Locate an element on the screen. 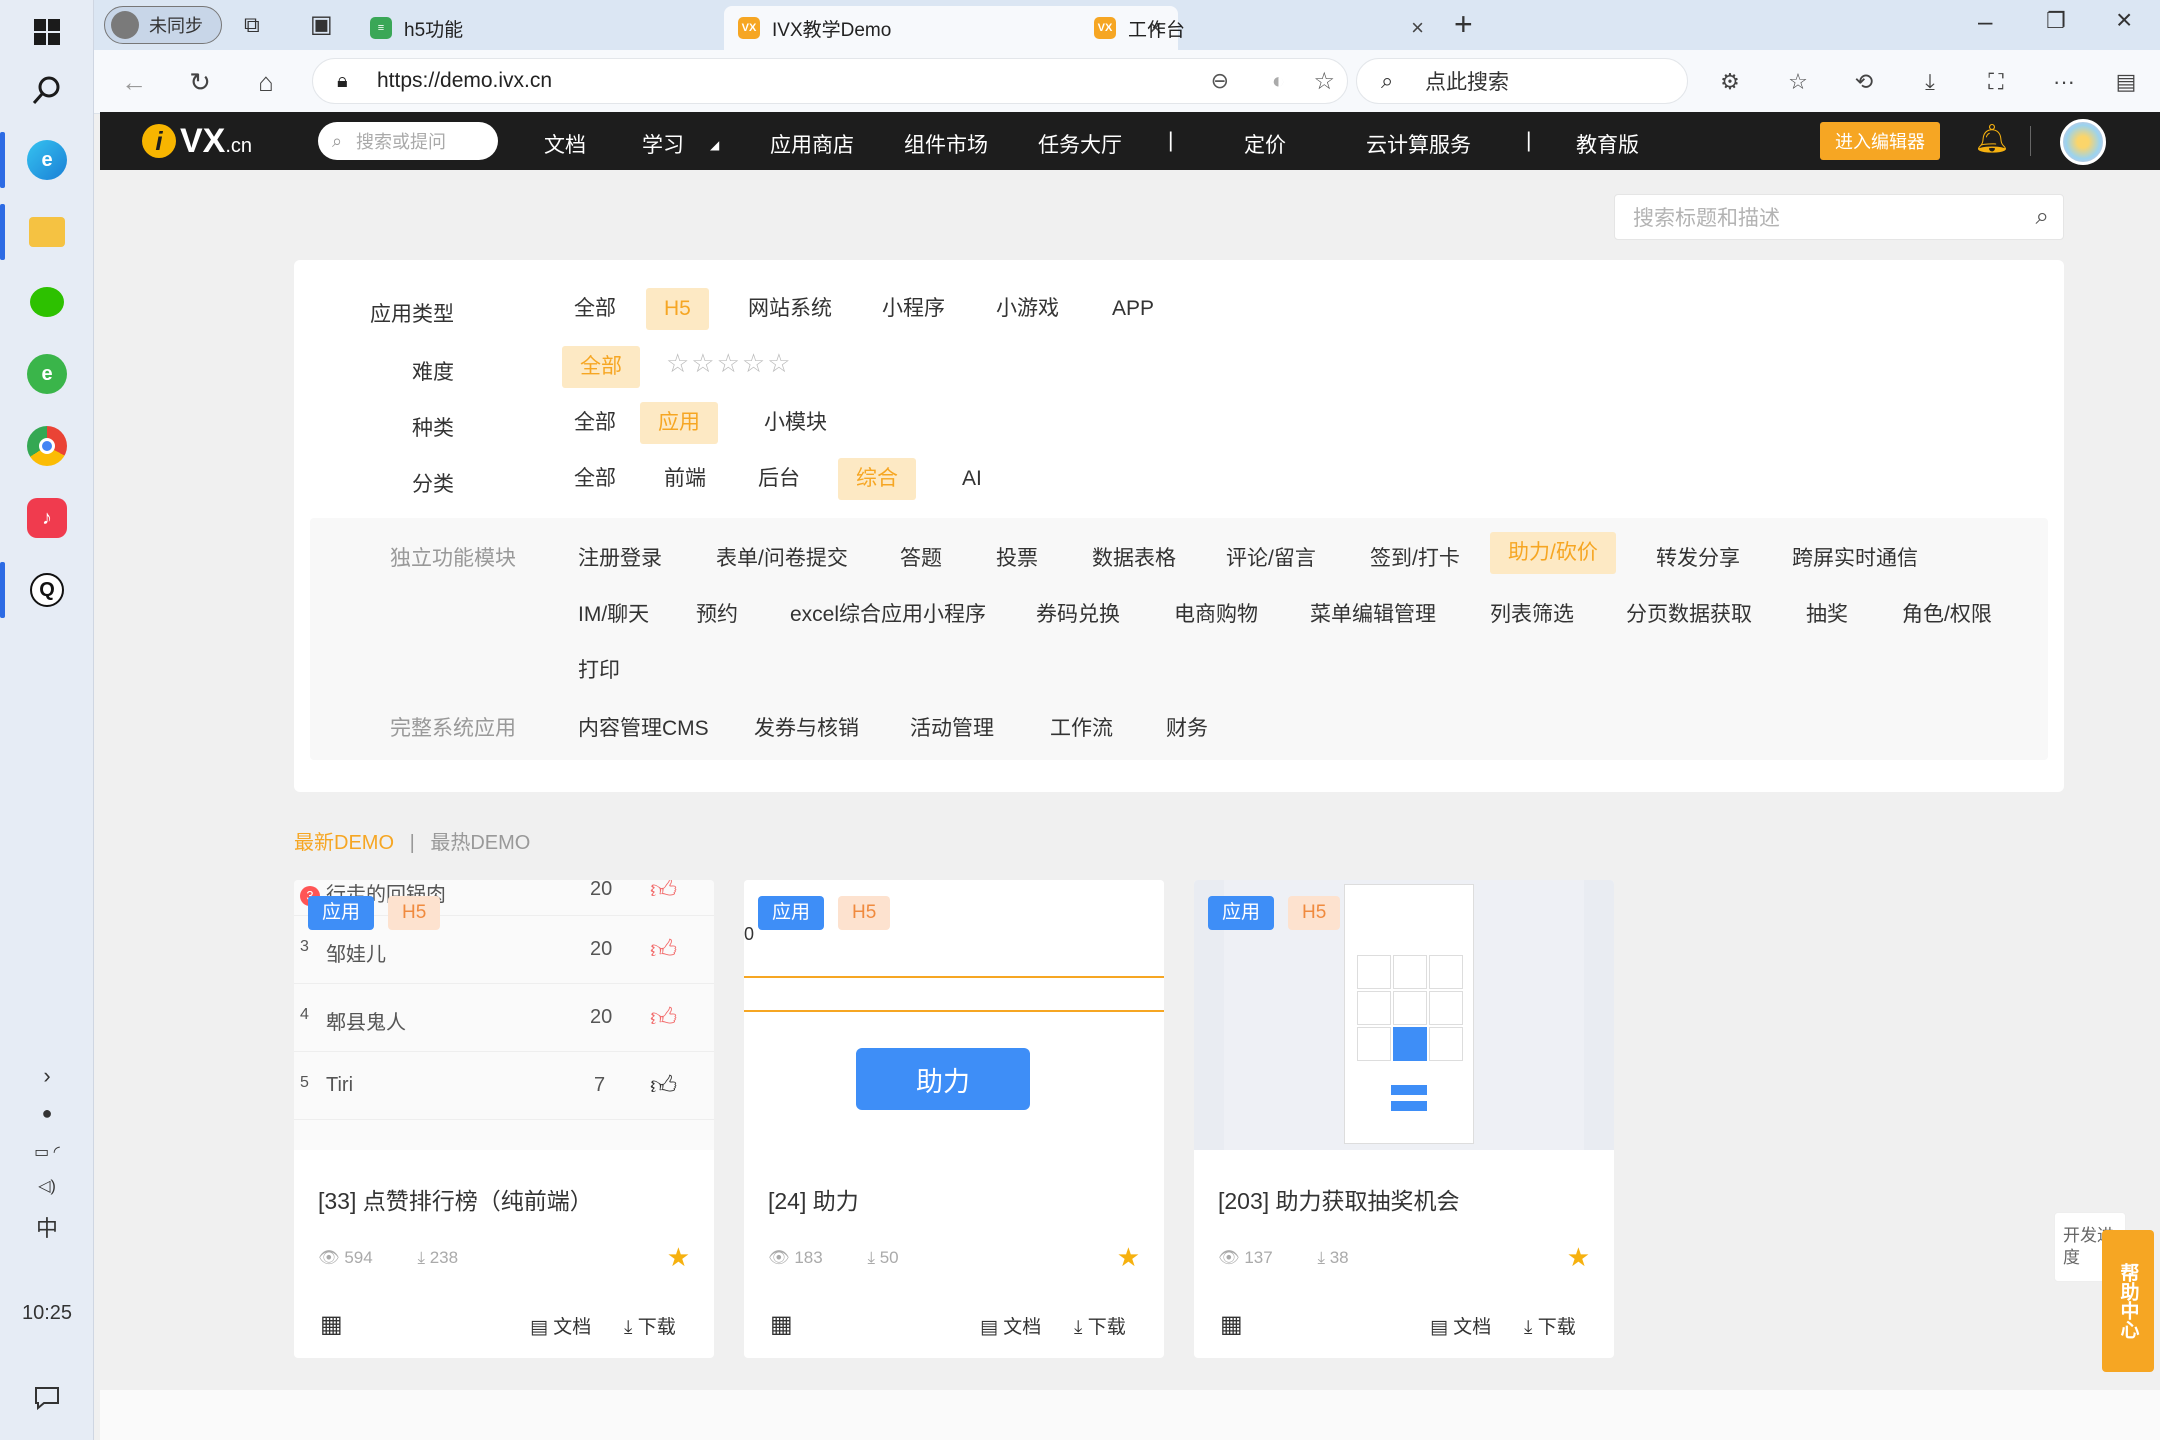  nav-app-store: 应用商店 is located at coordinates (812, 144).